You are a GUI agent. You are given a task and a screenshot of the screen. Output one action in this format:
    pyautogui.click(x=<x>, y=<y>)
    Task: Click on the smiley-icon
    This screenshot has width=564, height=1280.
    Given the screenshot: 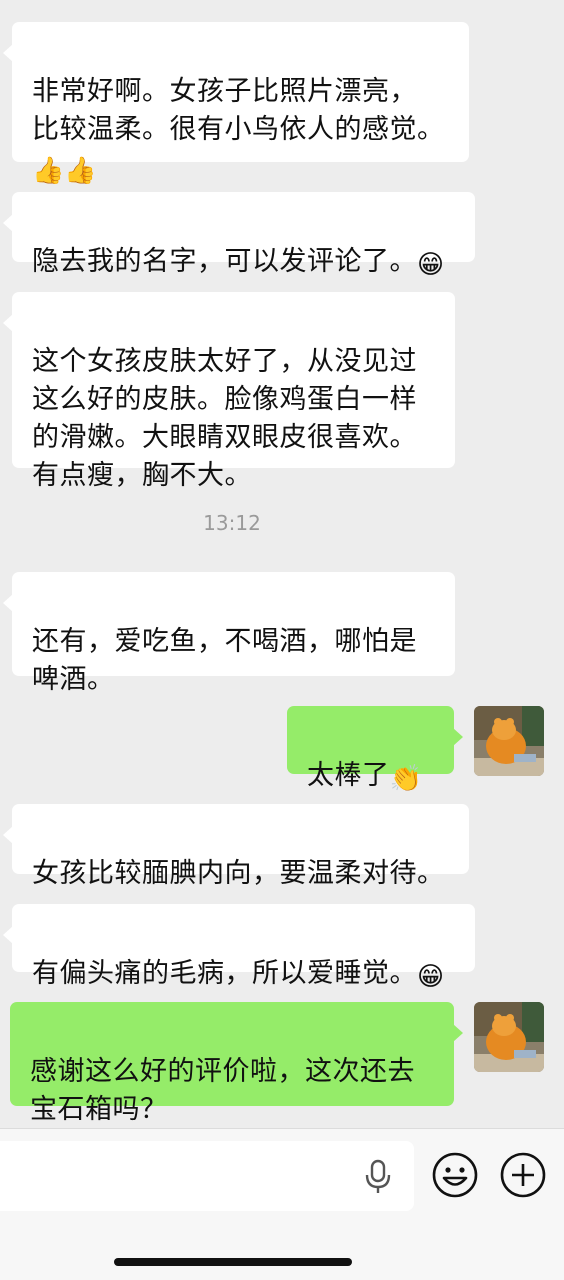 What is the action you would take?
    pyautogui.click(x=455, y=1175)
    